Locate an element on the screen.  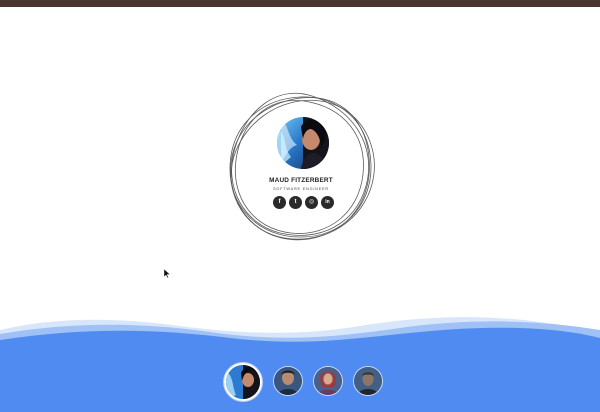
facebook-icon: f is located at coordinates (279, 202).